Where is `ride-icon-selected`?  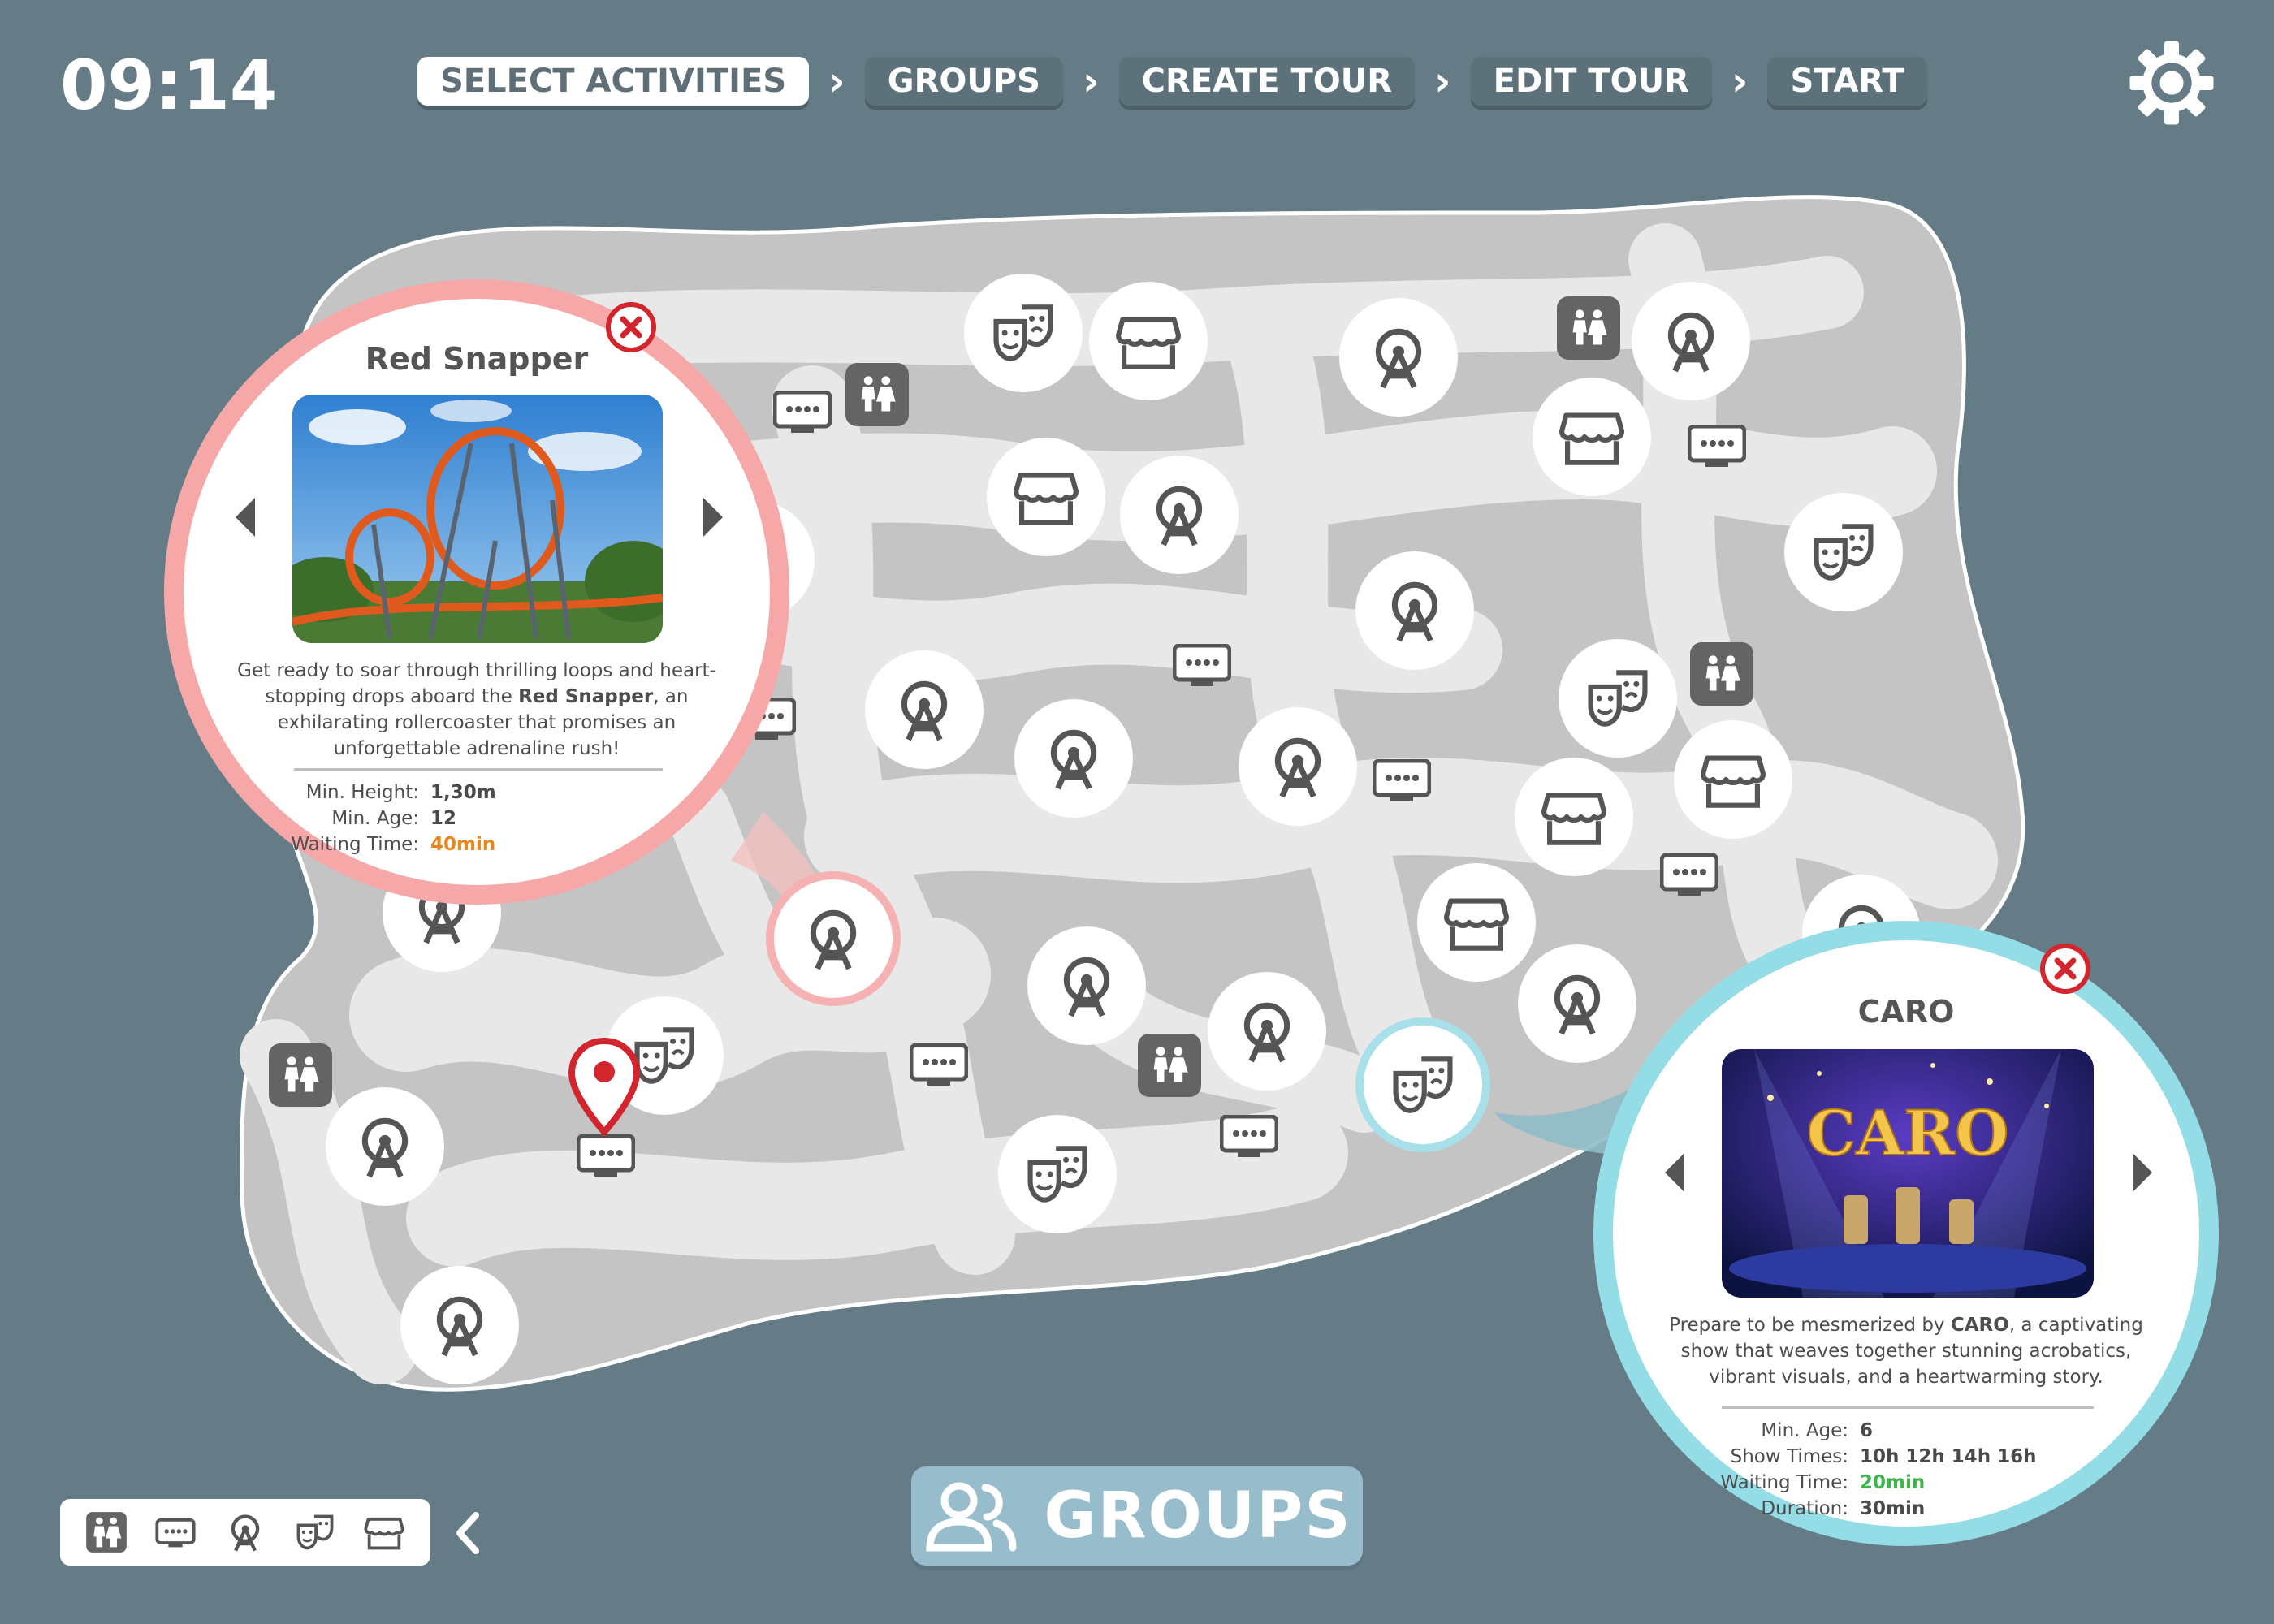
ride-icon-selected is located at coordinates (833, 939).